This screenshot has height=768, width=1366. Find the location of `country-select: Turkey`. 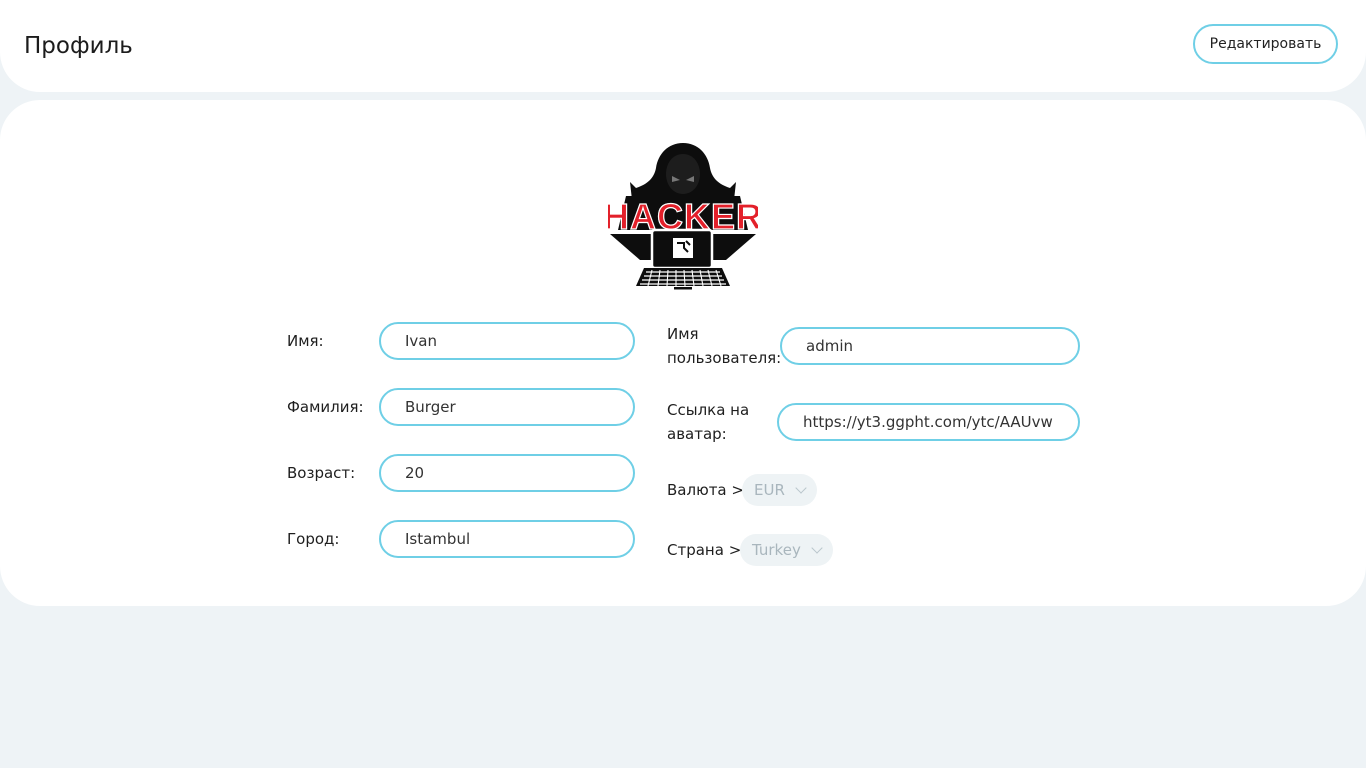

country-select: Turkey is located at coordinates (786, 550).